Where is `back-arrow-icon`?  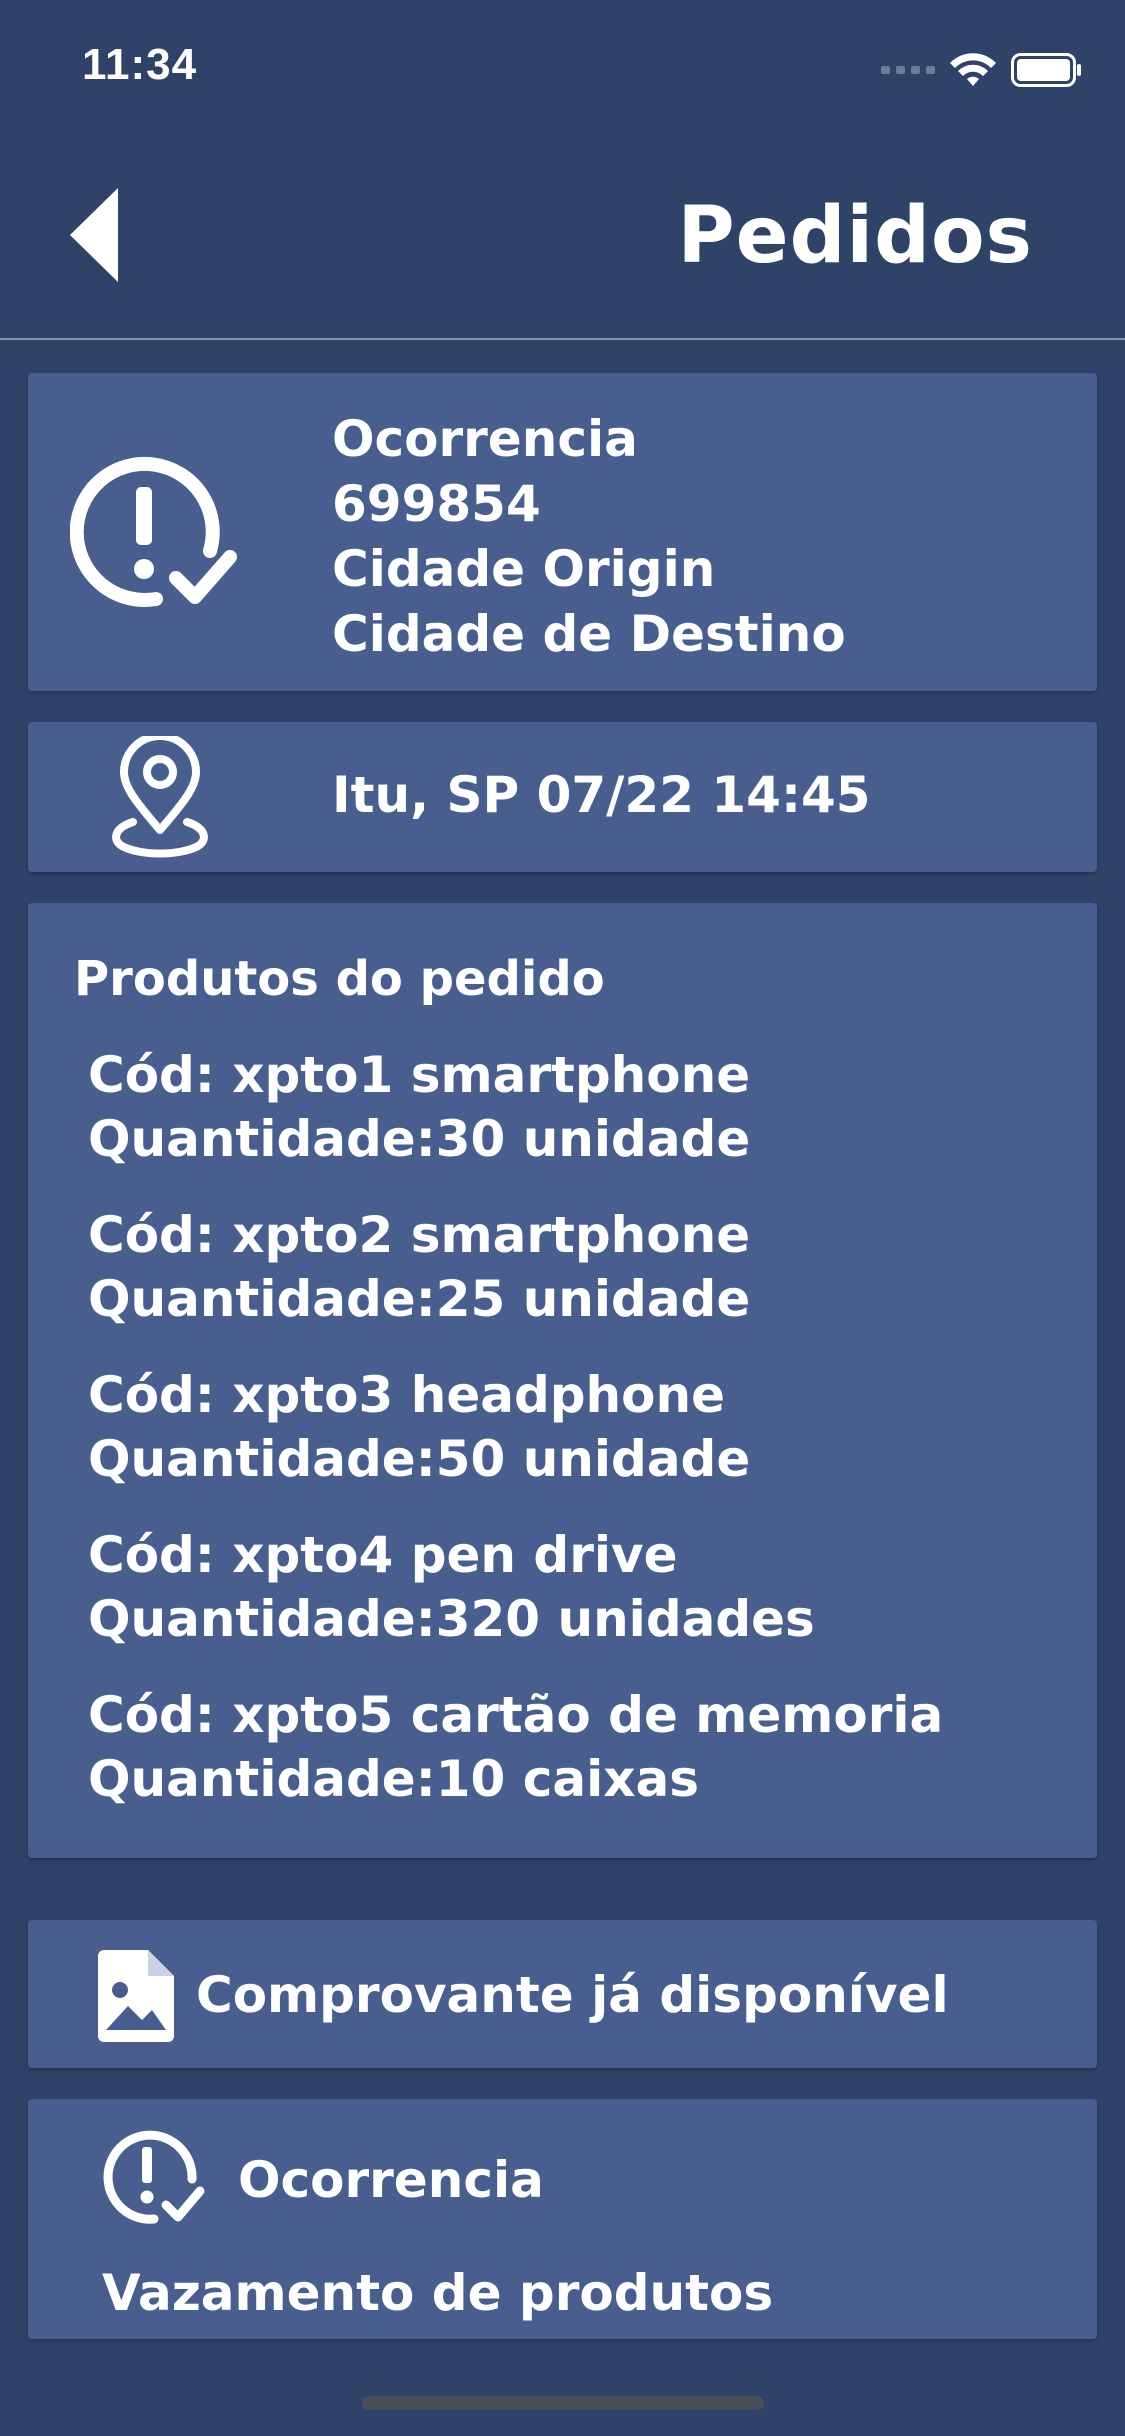
back-arrow-icon is located at coordinates (94, 235).